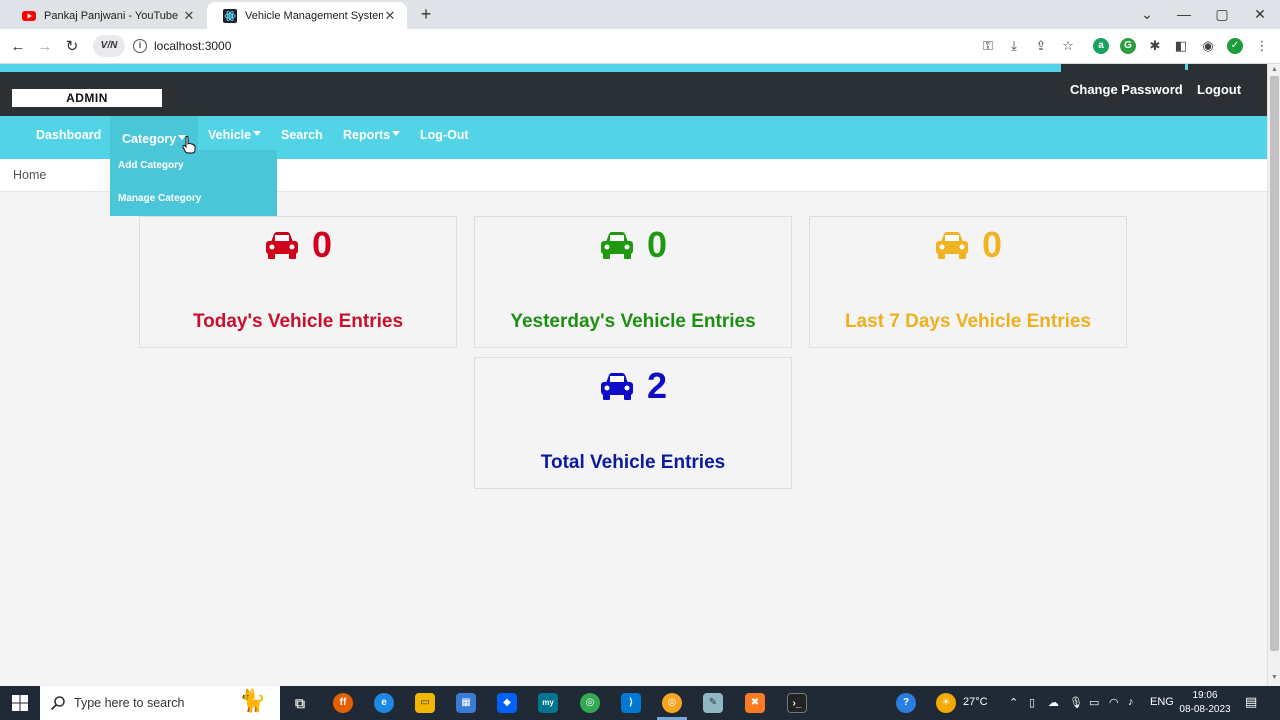  Describe the element at coordinates (548, 703) in the screenshot. I see `mysql-workbench-icon: my` at that location.